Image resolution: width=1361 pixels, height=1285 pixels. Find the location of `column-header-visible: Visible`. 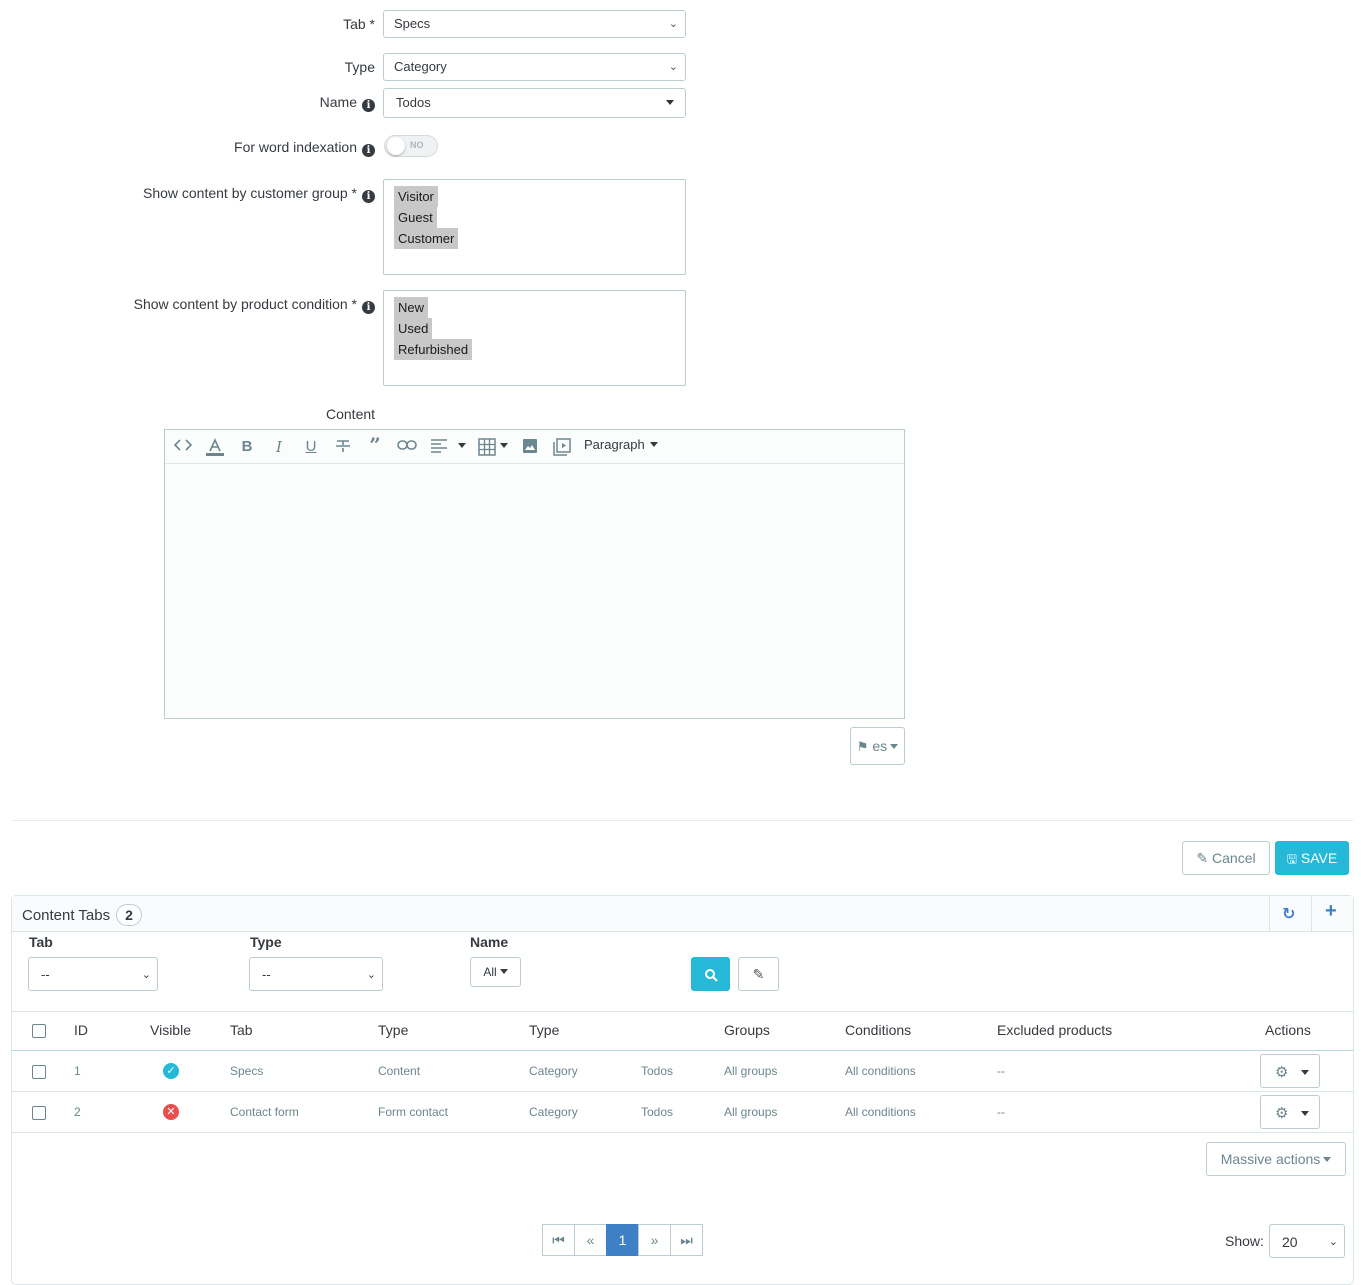

column-header-visible: Visible is located at coordinates (170, 1030).